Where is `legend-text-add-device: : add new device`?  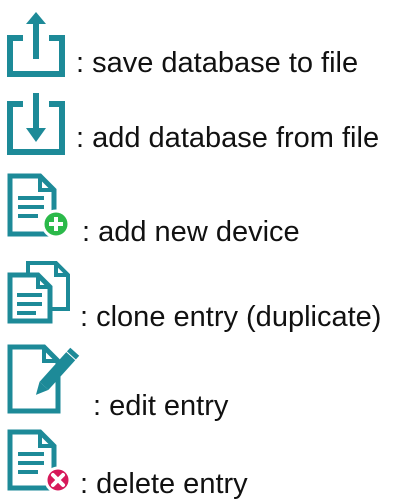 legend-text-add-device: : add new device is located at coordinates (191, 232).